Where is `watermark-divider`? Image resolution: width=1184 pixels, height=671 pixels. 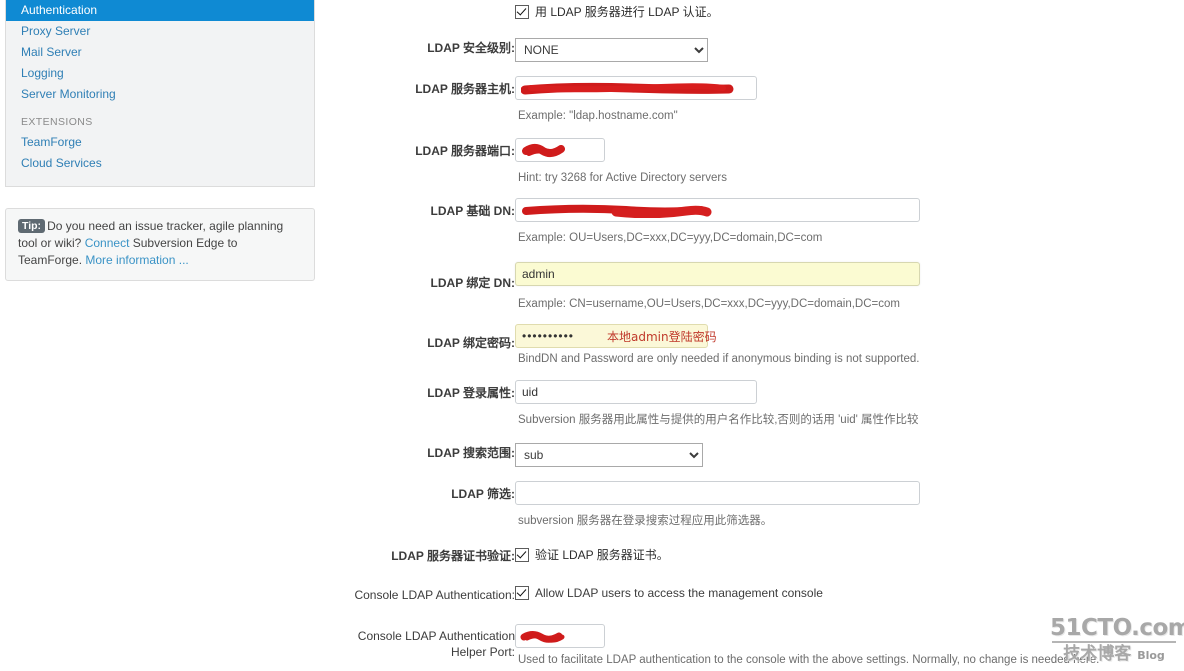
watermark-divider is located at coordinates (1114, 642).